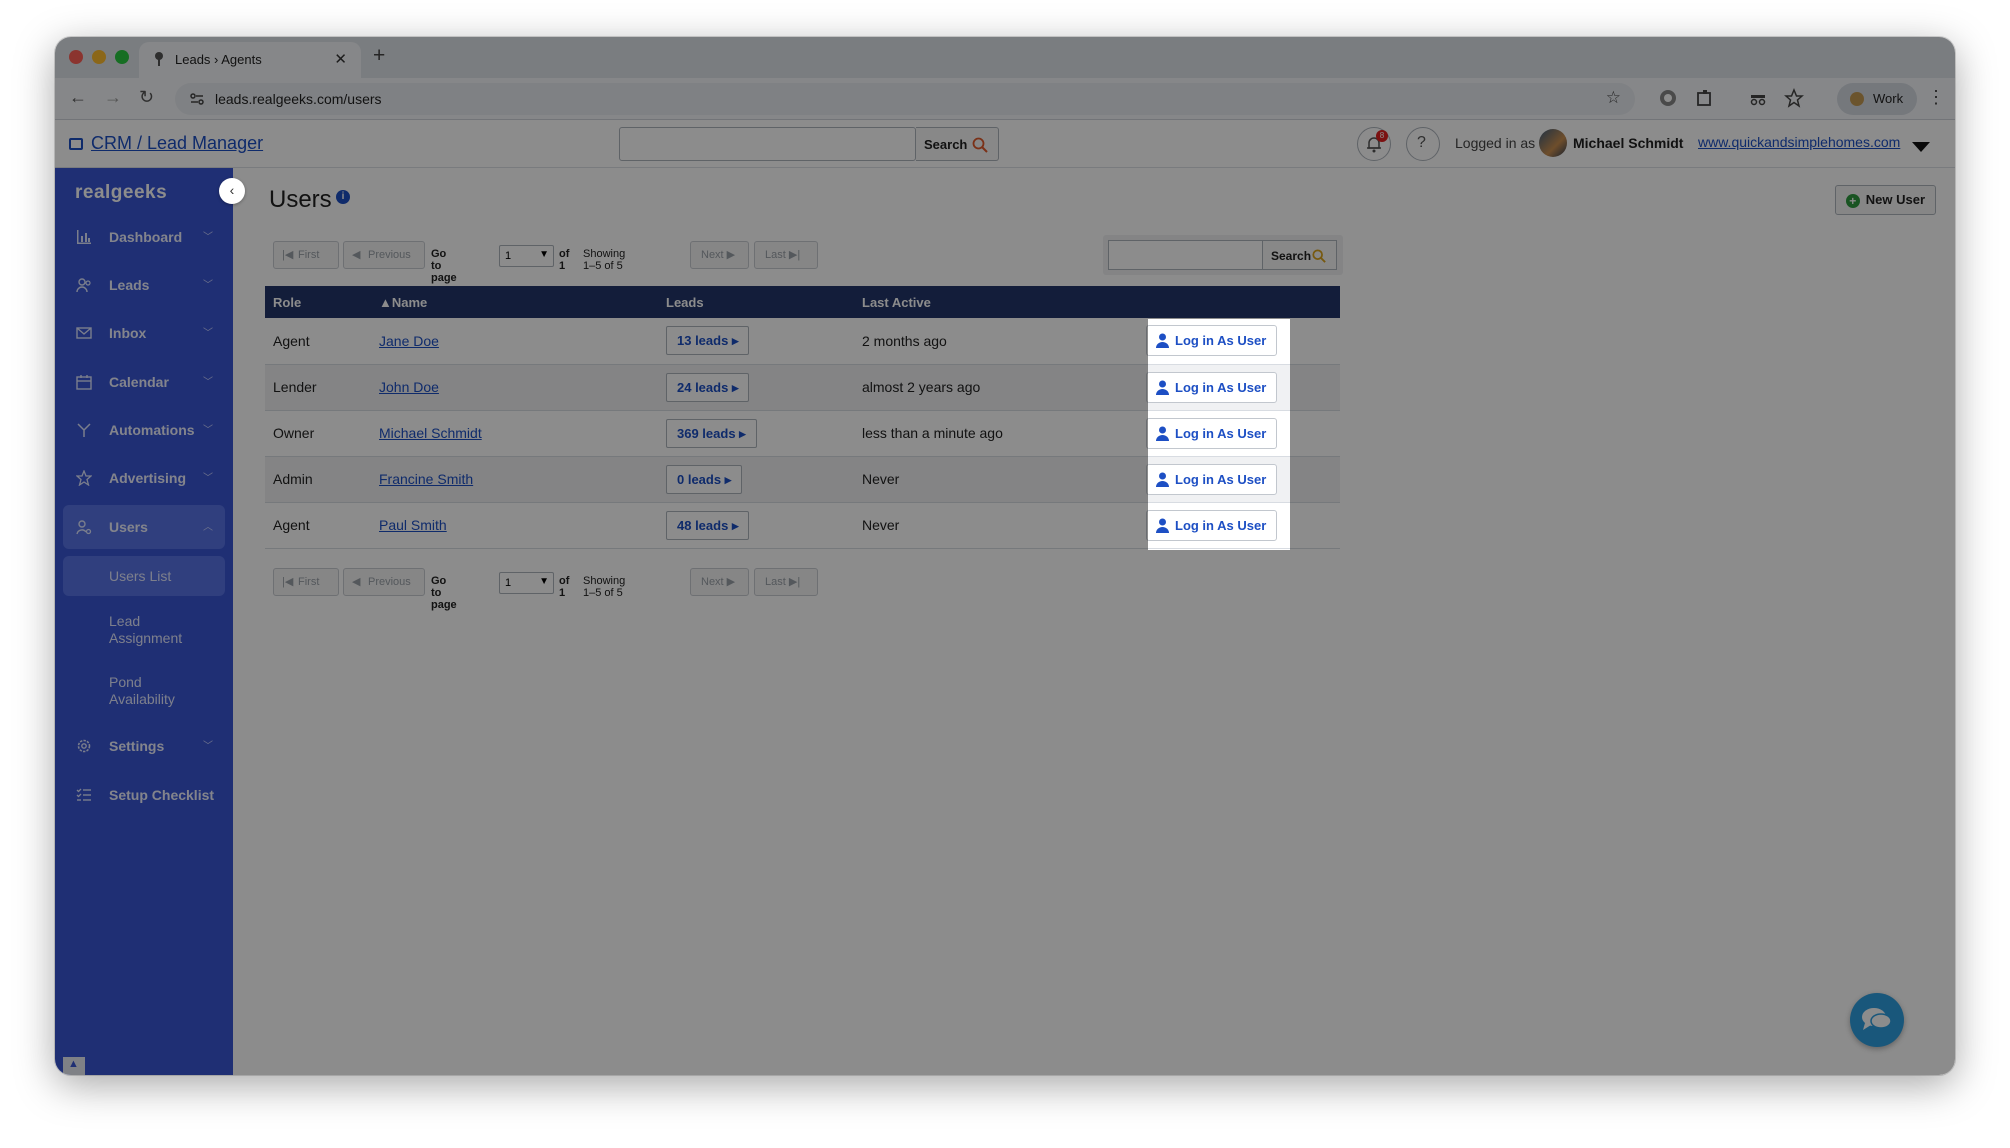 This screenshot has height=1148, width=2010. I want to click on sidebar-item-users: Users ︿, so click(144, 527).